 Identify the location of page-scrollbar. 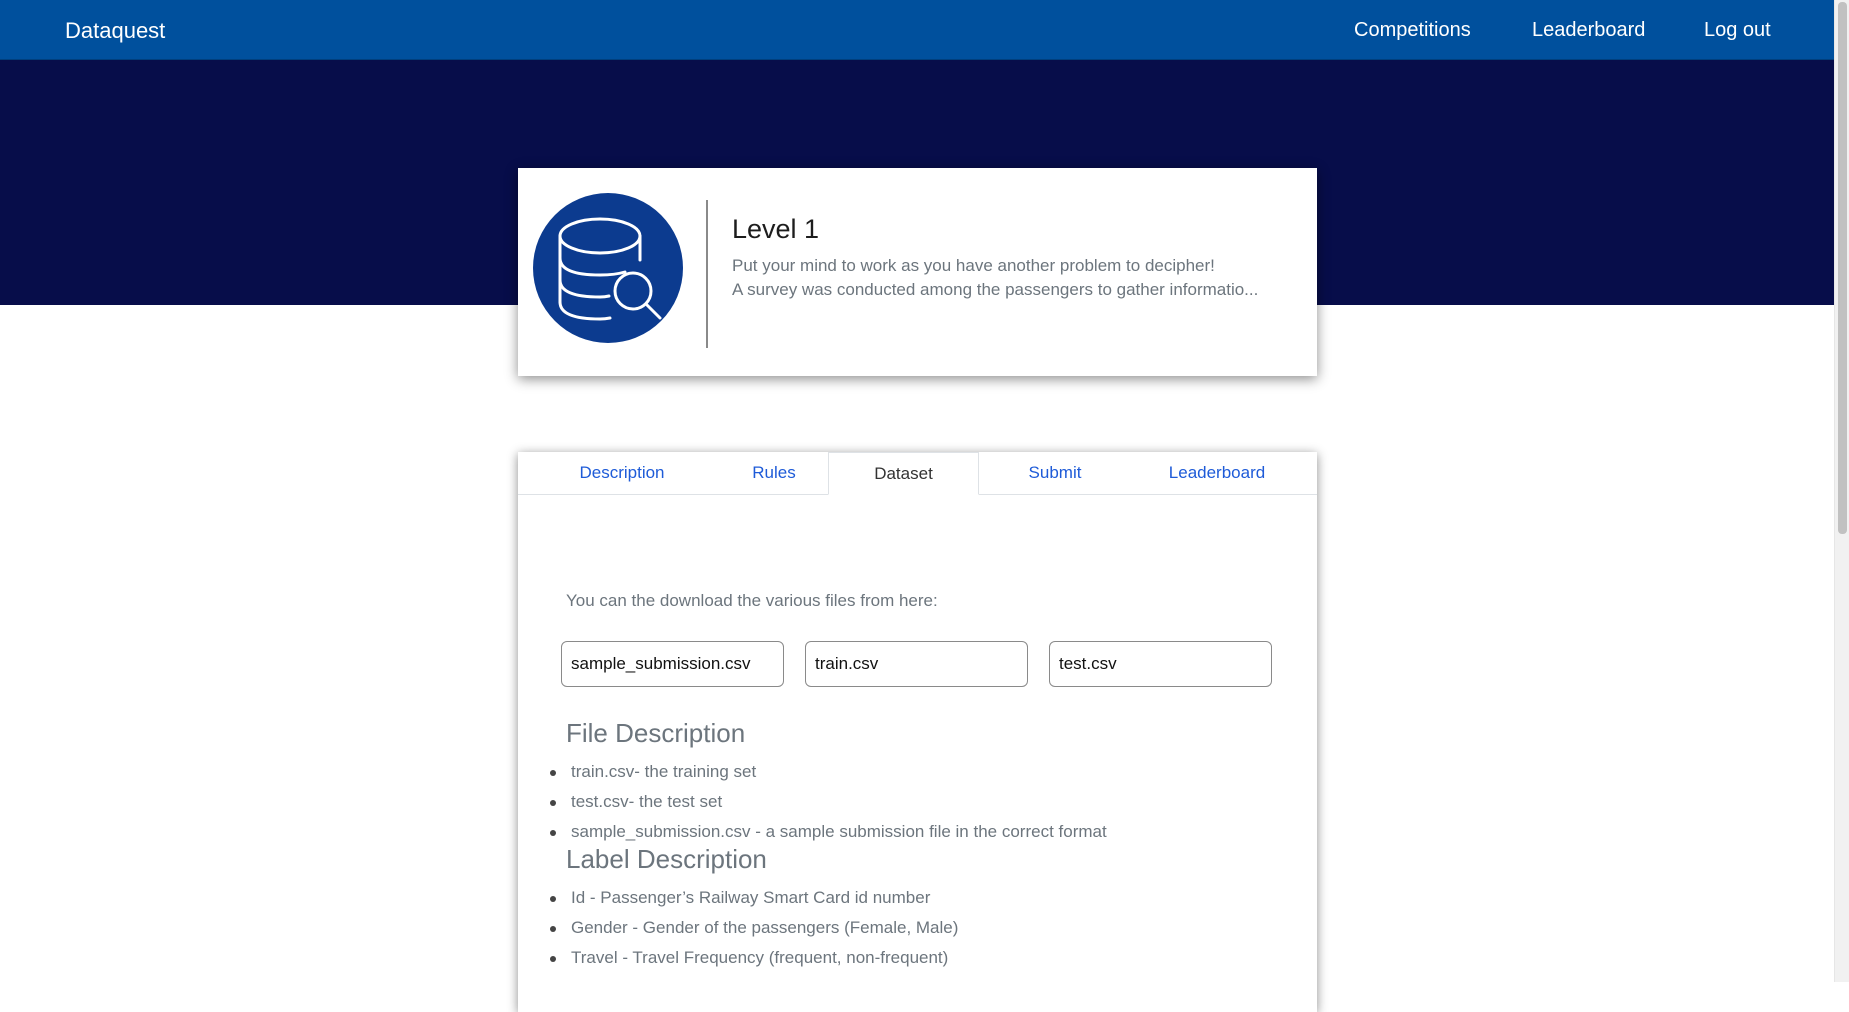
(1841, 491).